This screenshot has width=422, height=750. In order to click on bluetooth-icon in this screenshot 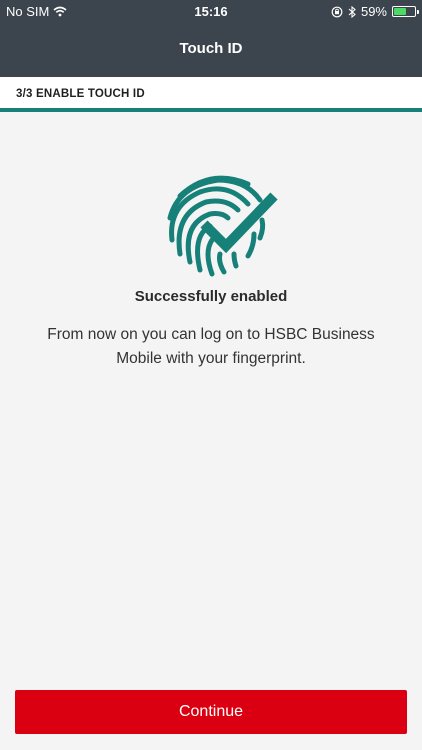, I will do `click(352, 11)`.